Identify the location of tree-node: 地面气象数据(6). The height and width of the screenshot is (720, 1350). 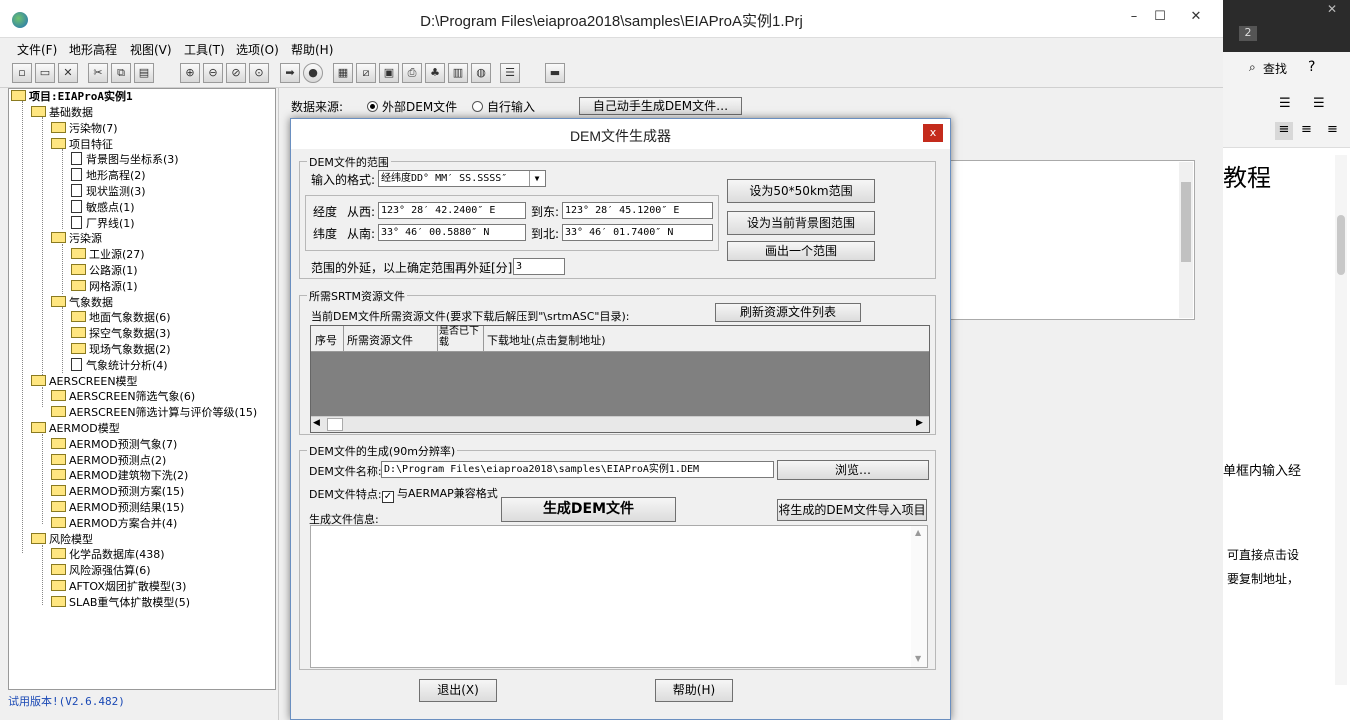
(121, 318).